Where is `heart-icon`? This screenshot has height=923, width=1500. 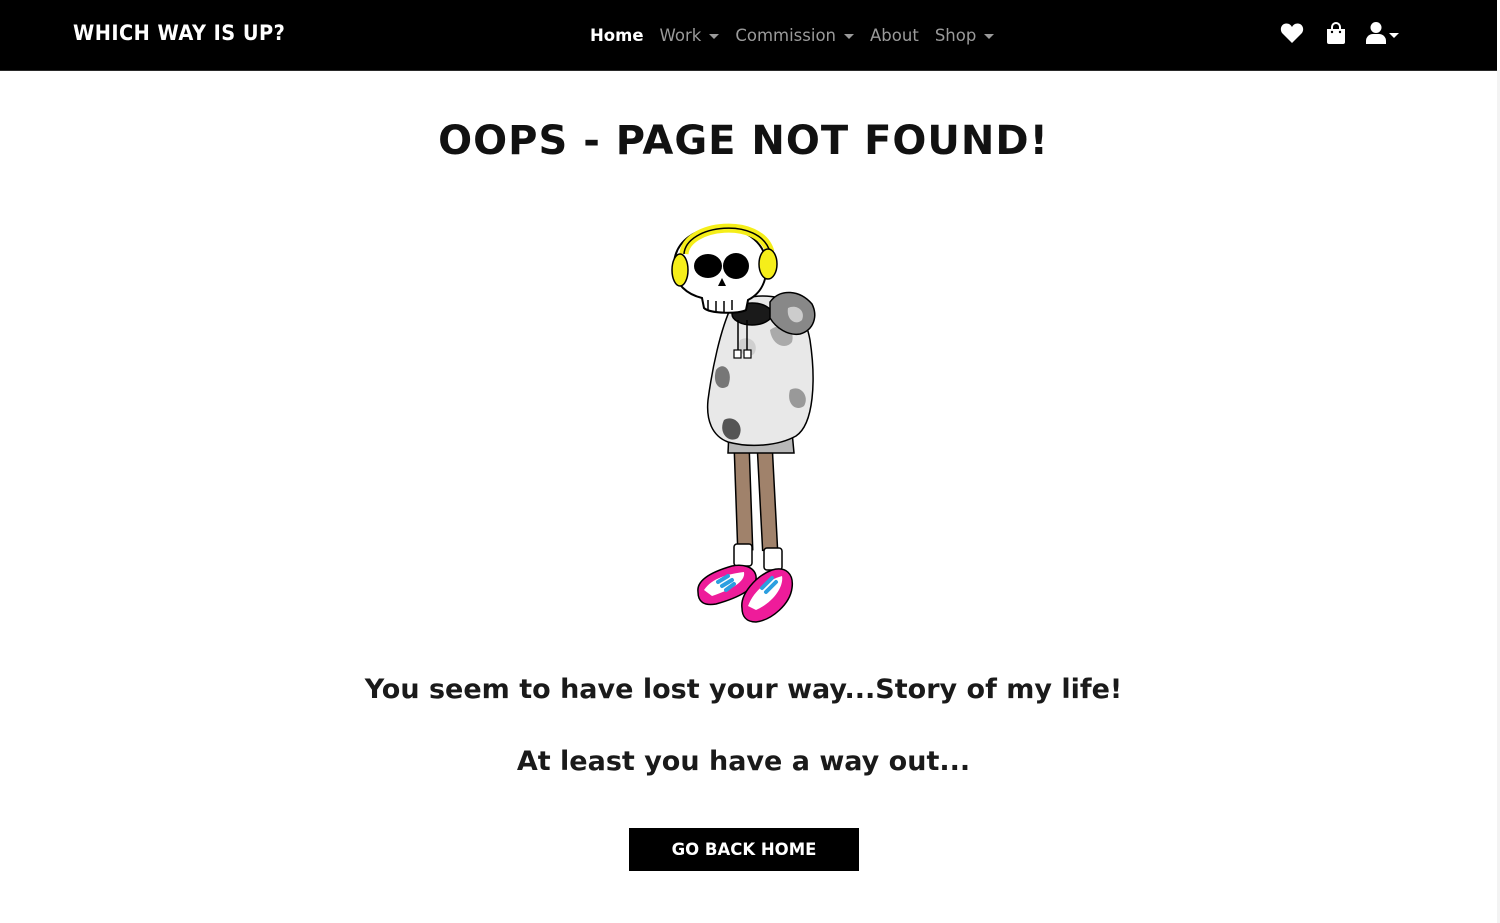
heart-icon is located at coordinates (1292, 35).